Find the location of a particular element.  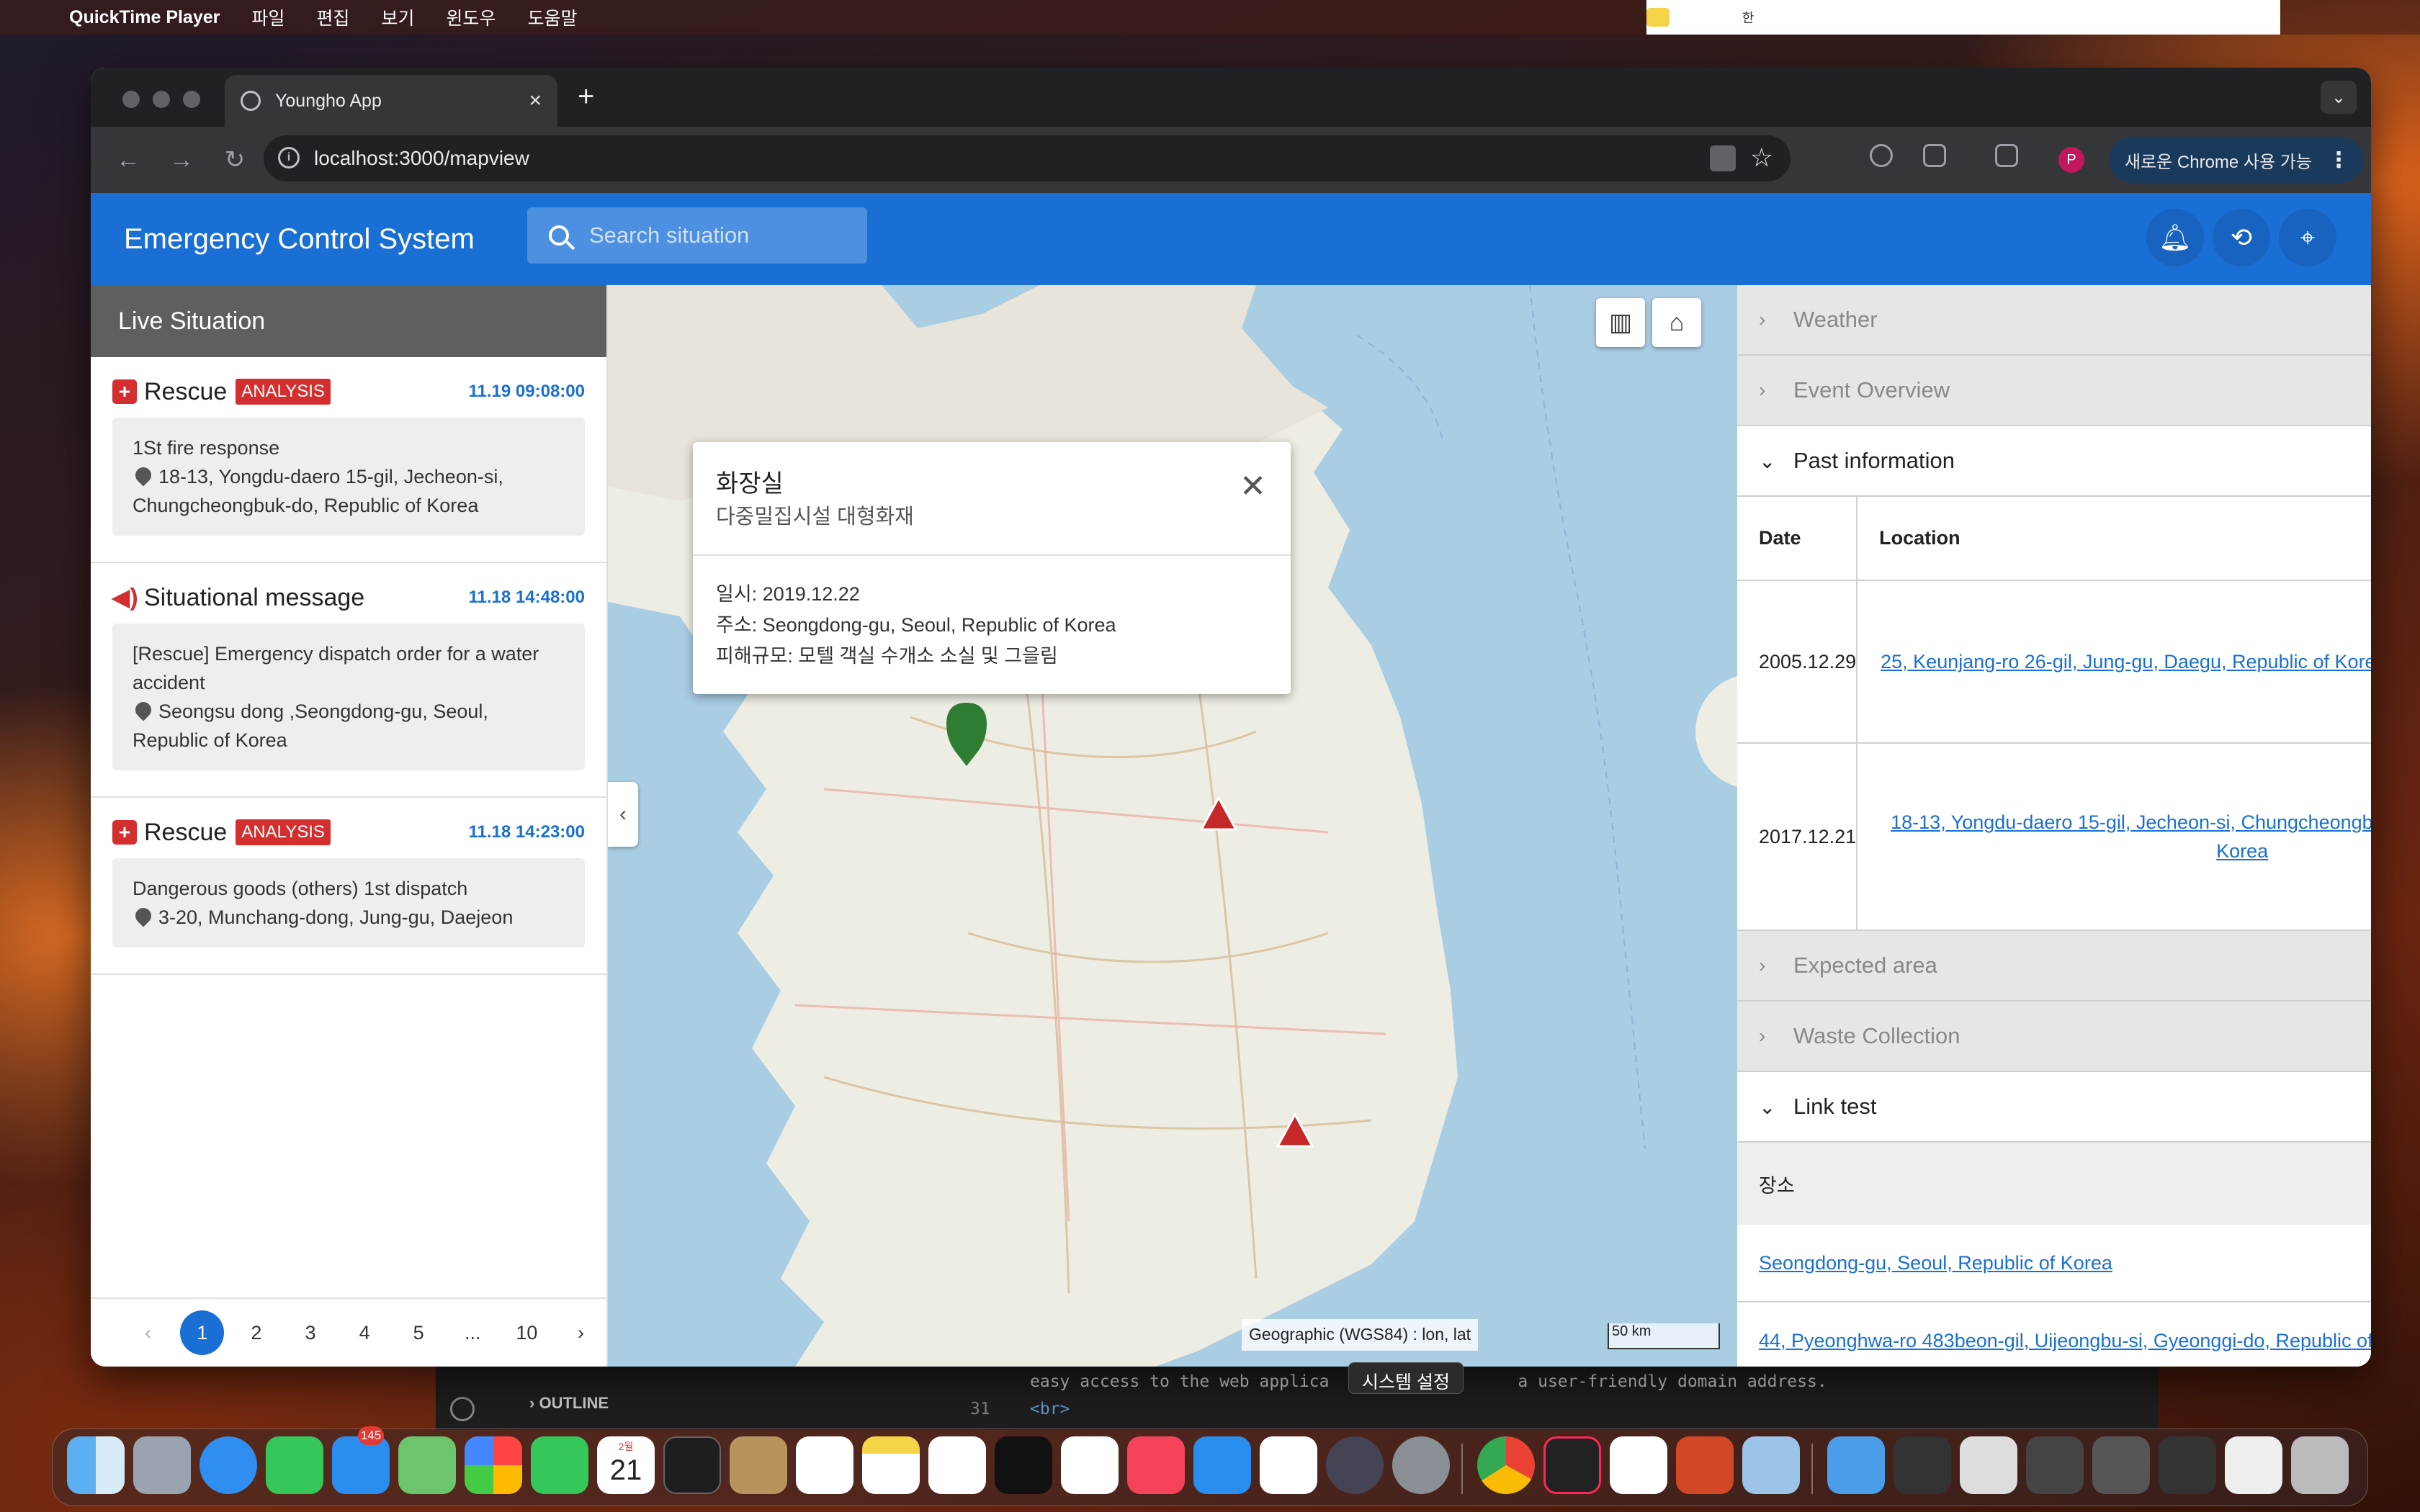

address-bar: i localhost:3000/mapview ☆ is located at coordinates (1027, 158).